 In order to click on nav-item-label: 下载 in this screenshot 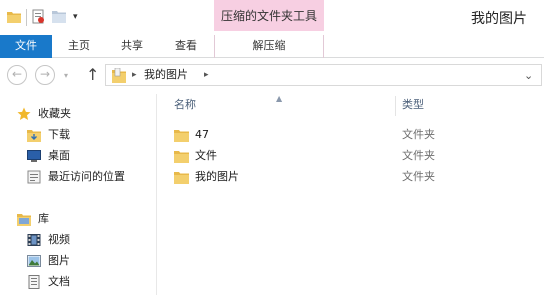, I will do `click(59, 134)`.